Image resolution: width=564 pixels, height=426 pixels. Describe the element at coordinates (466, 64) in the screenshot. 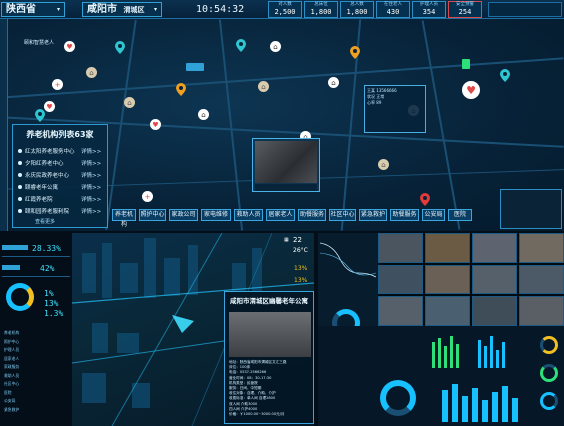

I see `phone-icon` at that location.